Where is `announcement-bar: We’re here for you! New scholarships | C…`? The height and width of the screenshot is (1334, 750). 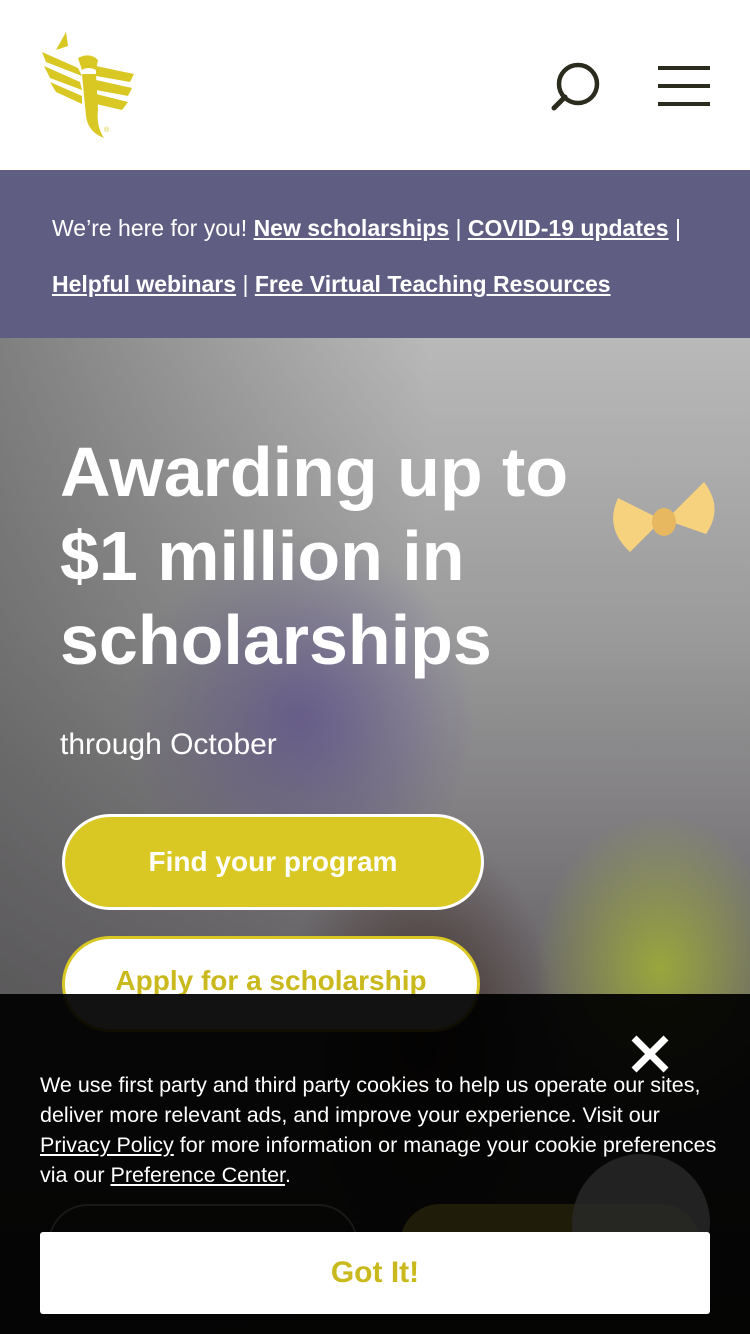 announcement-bar: We’re here for you! New scholarships | C… is located at coordinates (375, 254).